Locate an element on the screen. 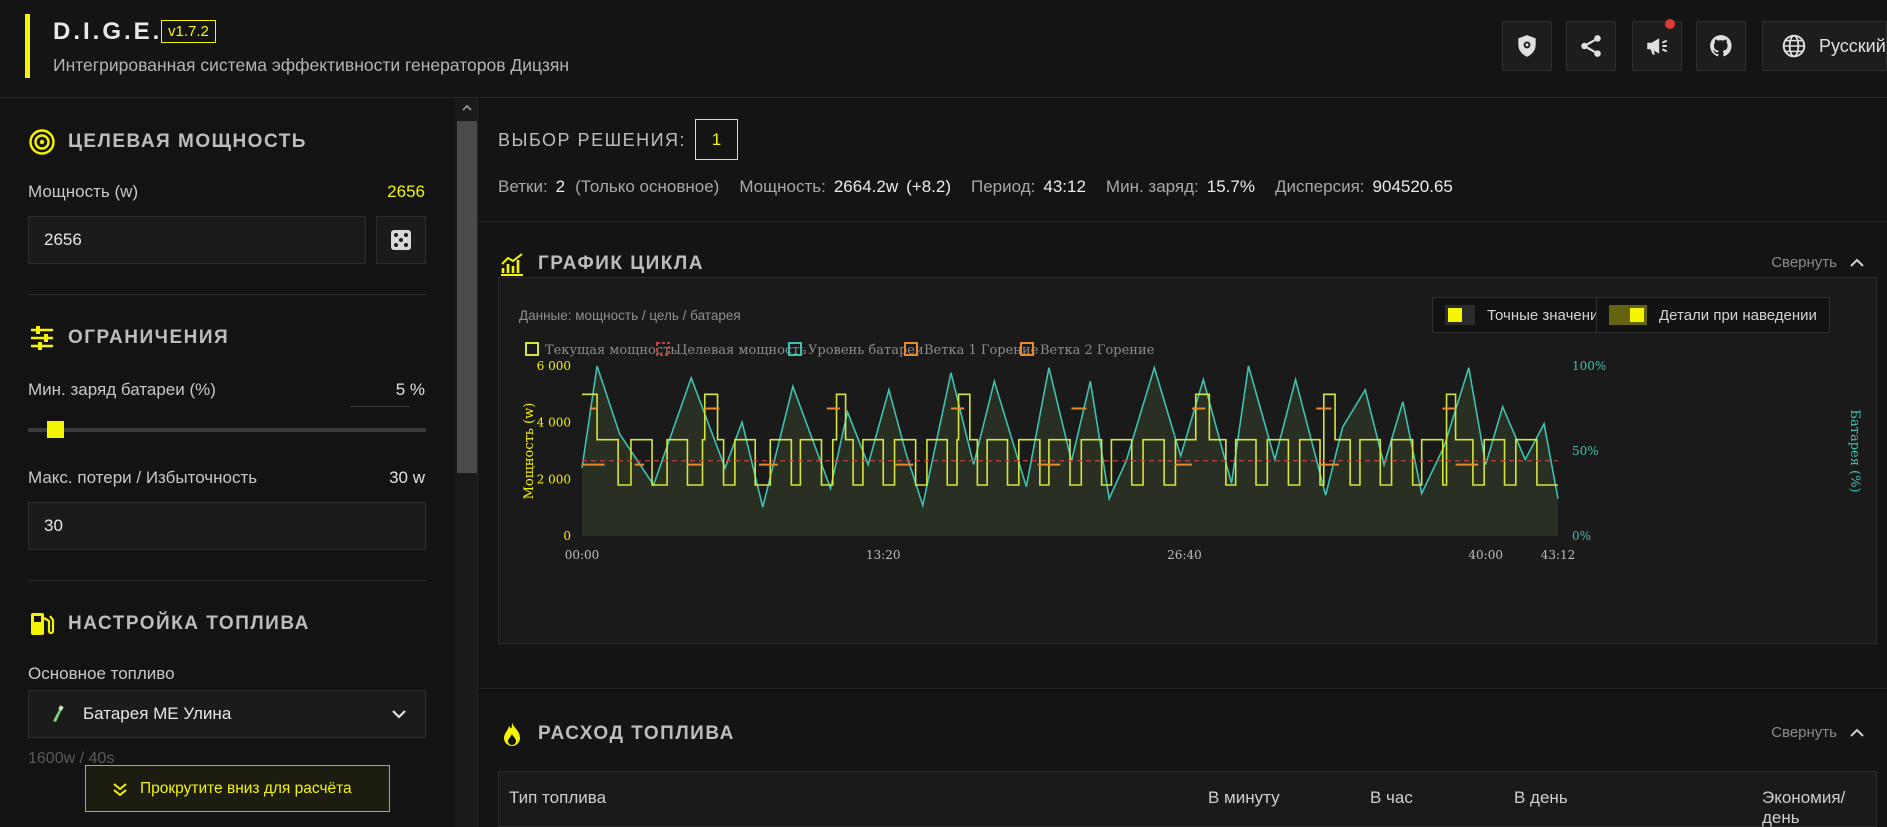  y2-tick-label: 0% is located at coordinates (1581, 536).